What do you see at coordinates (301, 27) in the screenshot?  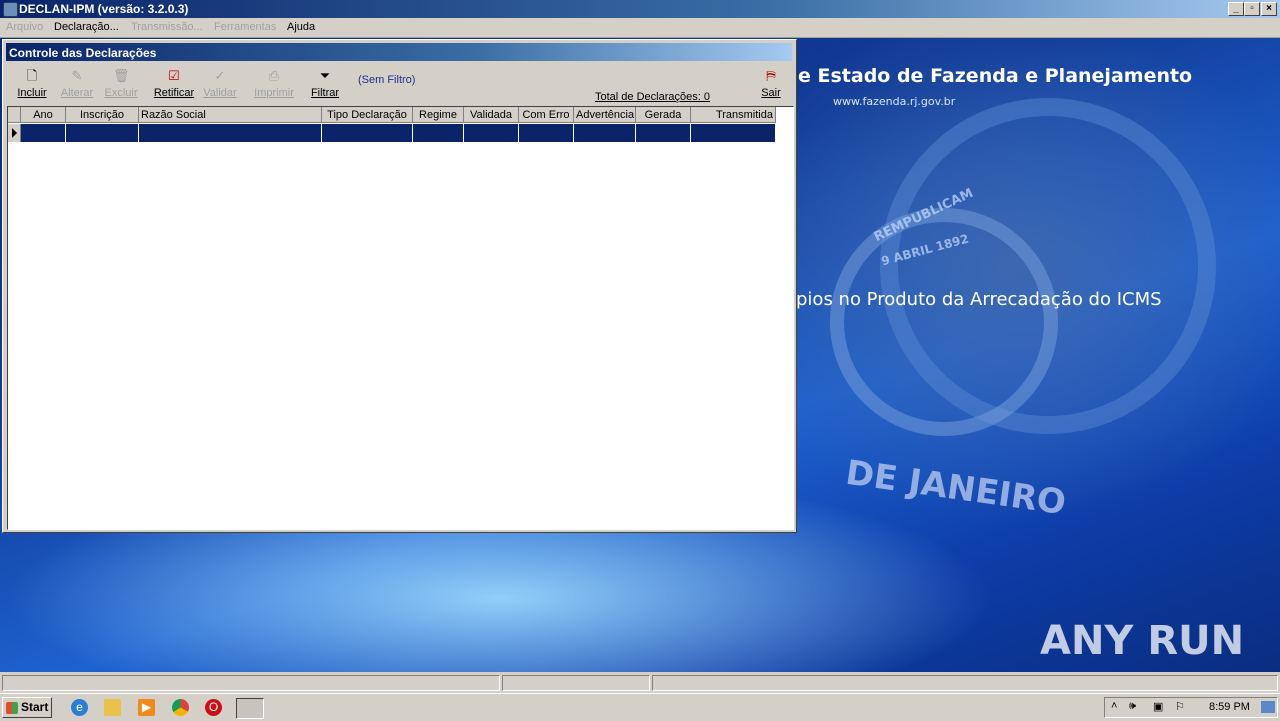 I see `menu-ajuda: Ajuda` at bounding box center [301, 27].